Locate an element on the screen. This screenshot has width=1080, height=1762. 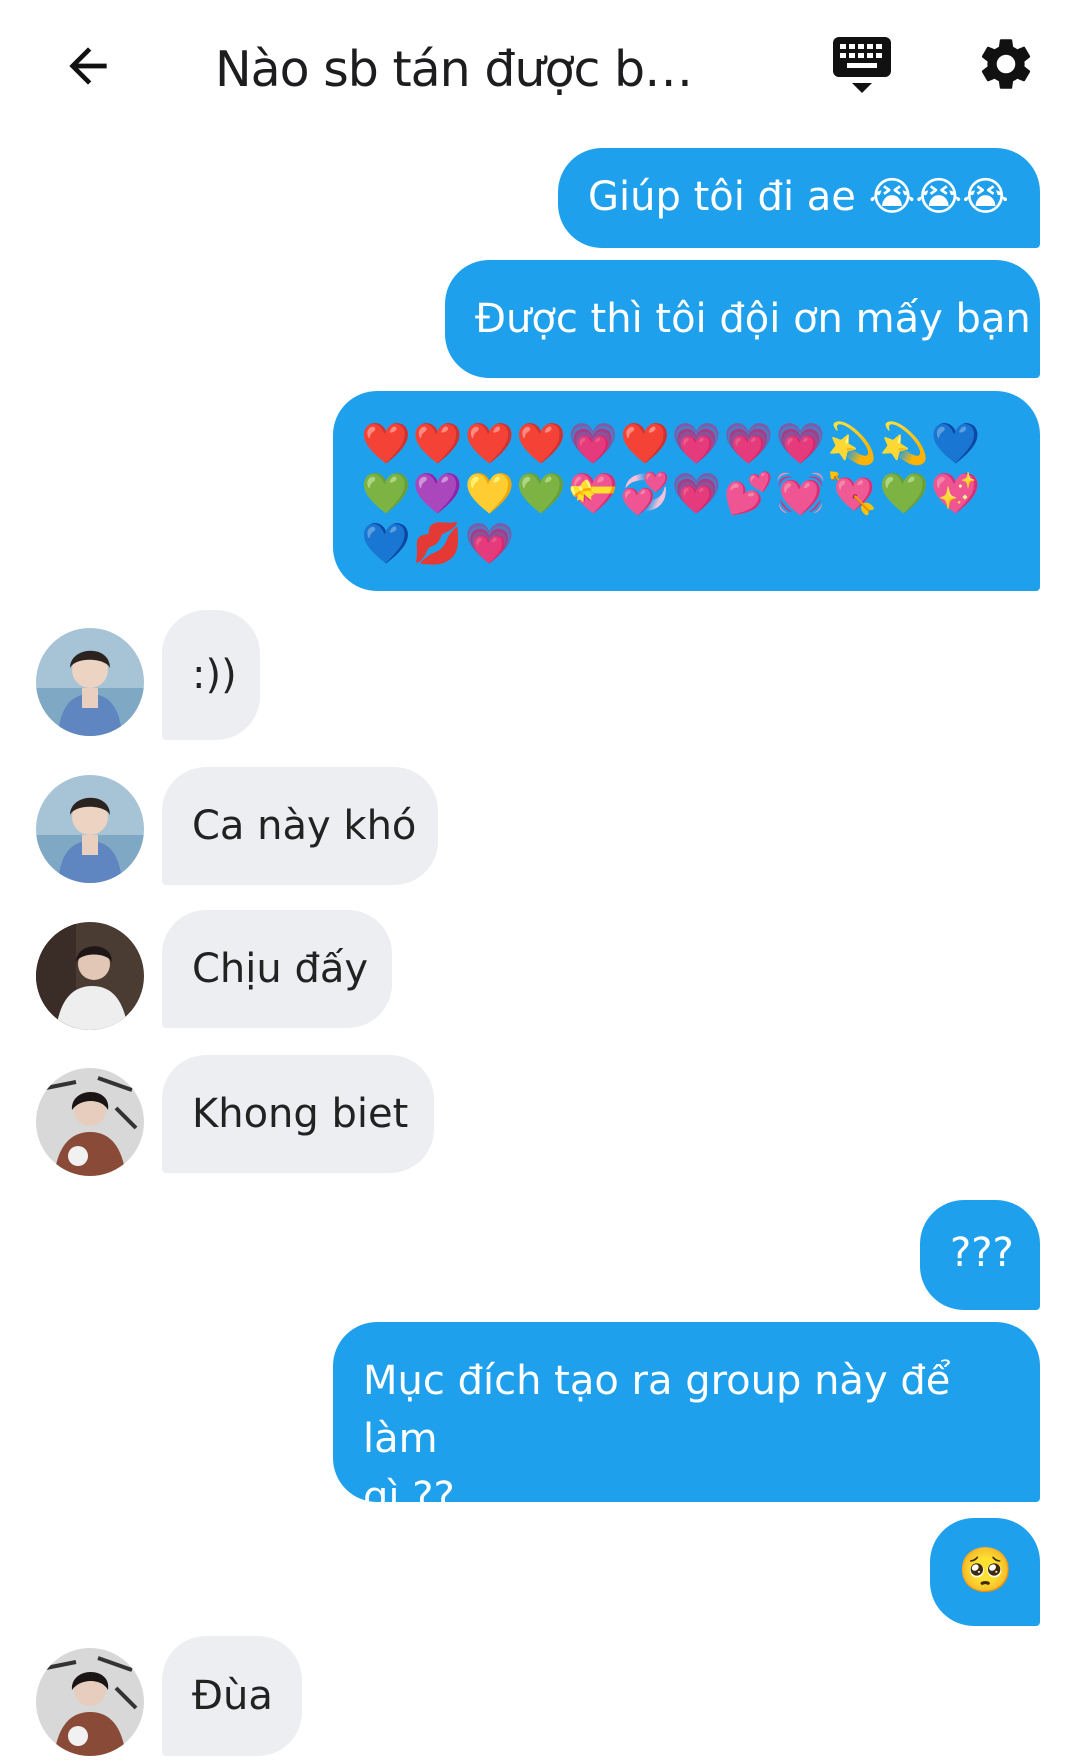
message-text: Giúp tôi đi ae 😭😭😭 is located at coordinates (798, 197).